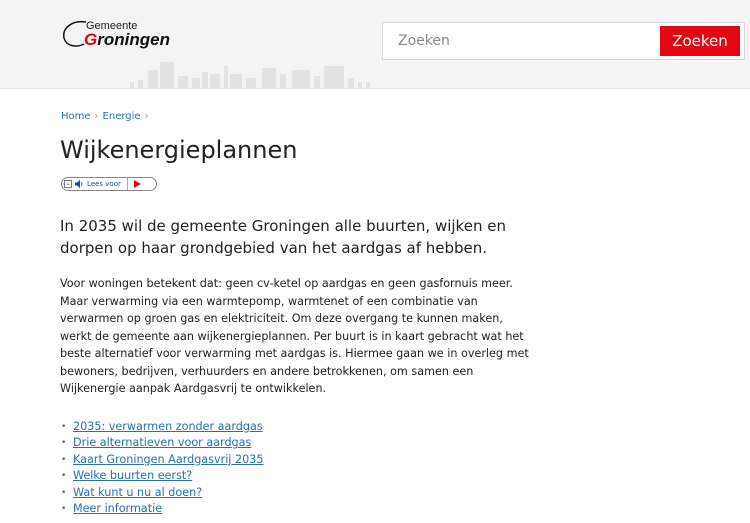 The image size is (750, 523). Describe the element at coordinates (168, 460) in the screenshot. I see `link-kaart-groningen: Kaart Groningen Aardgasvrij 2035` at that location.